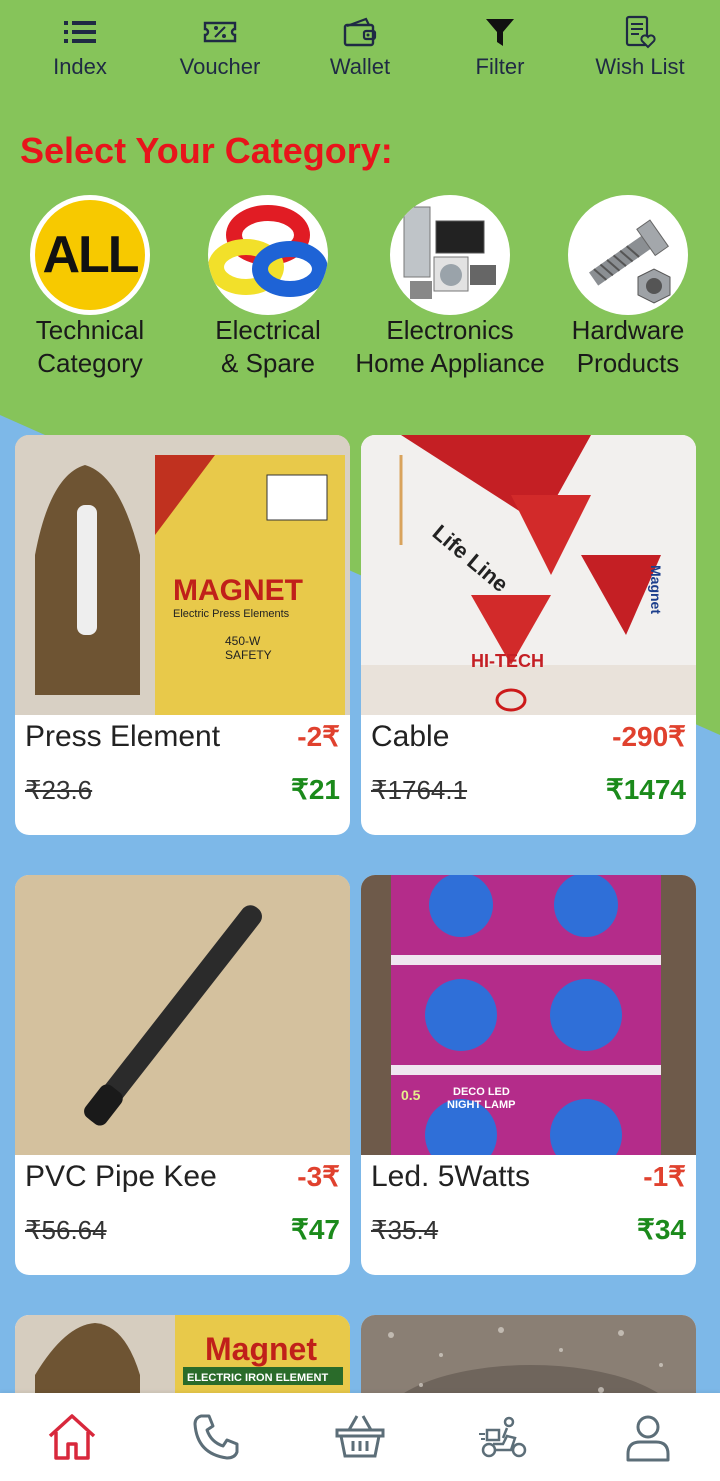 This screenshot has height=1481, width=720. What do you see at coordinates (640, 32) in the screenshot?
I see `wishlist-icon` at bounding box center [640, 32].